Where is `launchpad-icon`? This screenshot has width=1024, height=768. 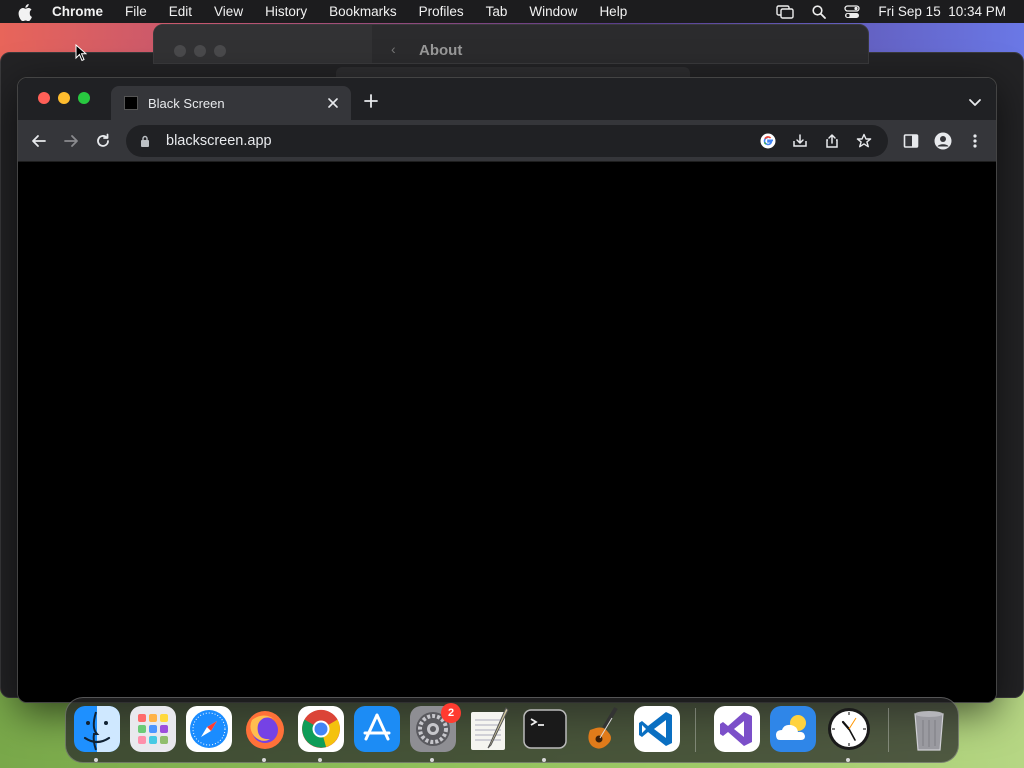
launchpad-icon is located at coordinates (153, 729).